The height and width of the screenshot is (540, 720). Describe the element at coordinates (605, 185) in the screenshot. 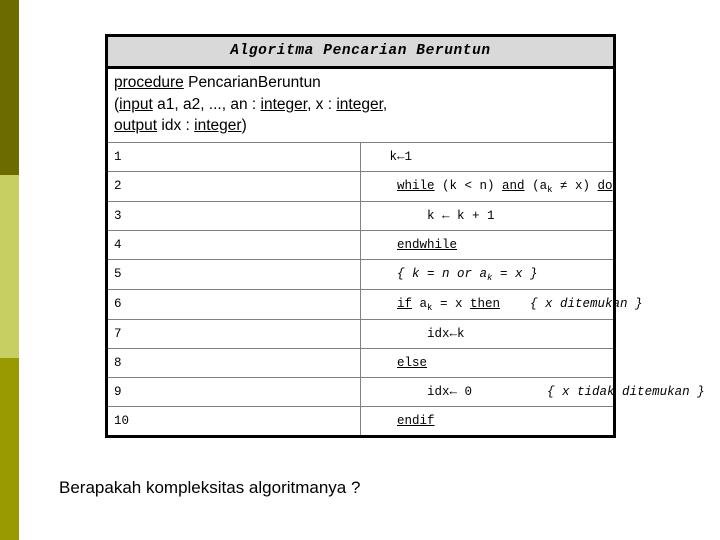

I see `code-keyword: do` at that location.